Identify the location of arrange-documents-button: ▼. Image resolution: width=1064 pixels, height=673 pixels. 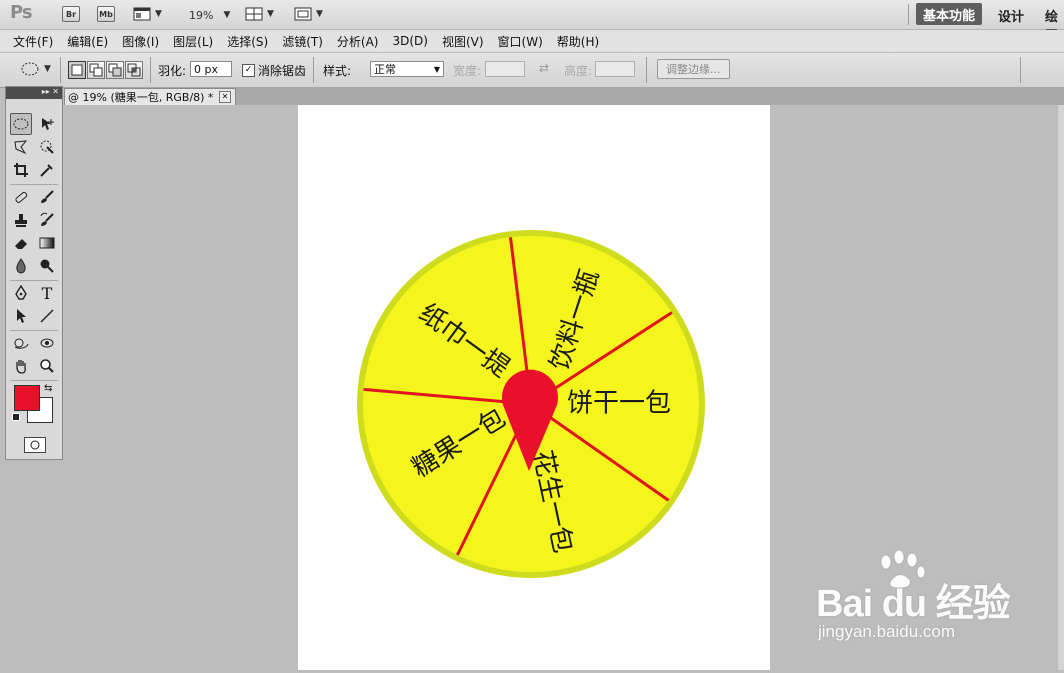
(259, 14).